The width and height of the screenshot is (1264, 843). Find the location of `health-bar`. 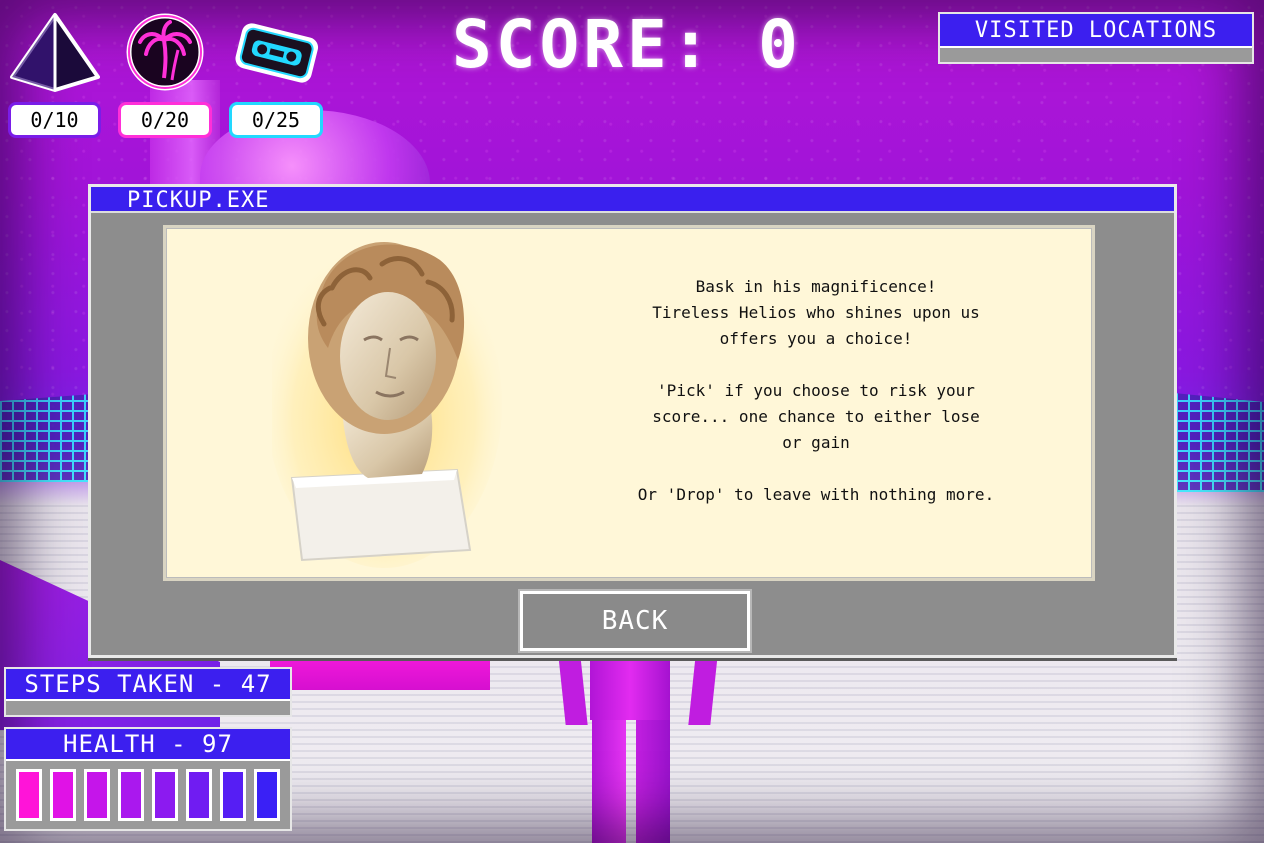

health-bar is located at coordinates (148, 795).